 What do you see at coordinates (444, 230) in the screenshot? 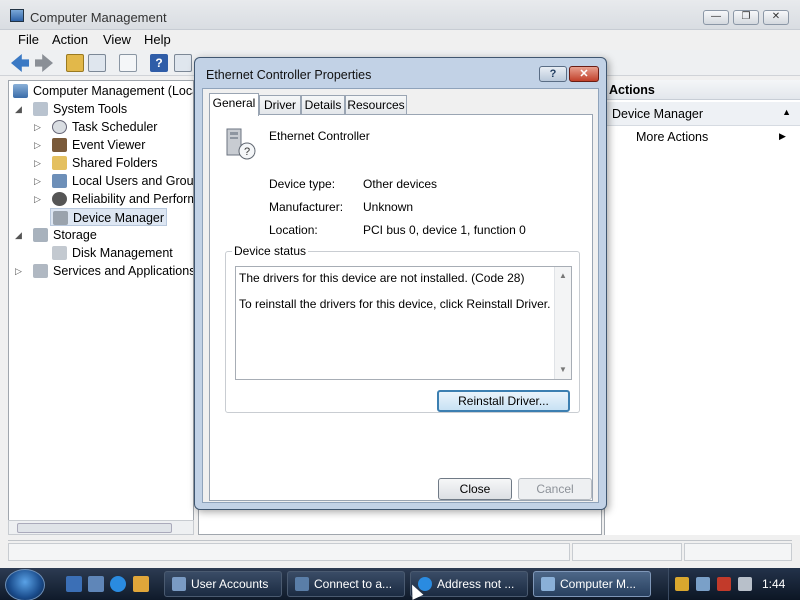
I see `location-value: PCI bus 0, device 1, function 0` at bounding box center [444, 230].